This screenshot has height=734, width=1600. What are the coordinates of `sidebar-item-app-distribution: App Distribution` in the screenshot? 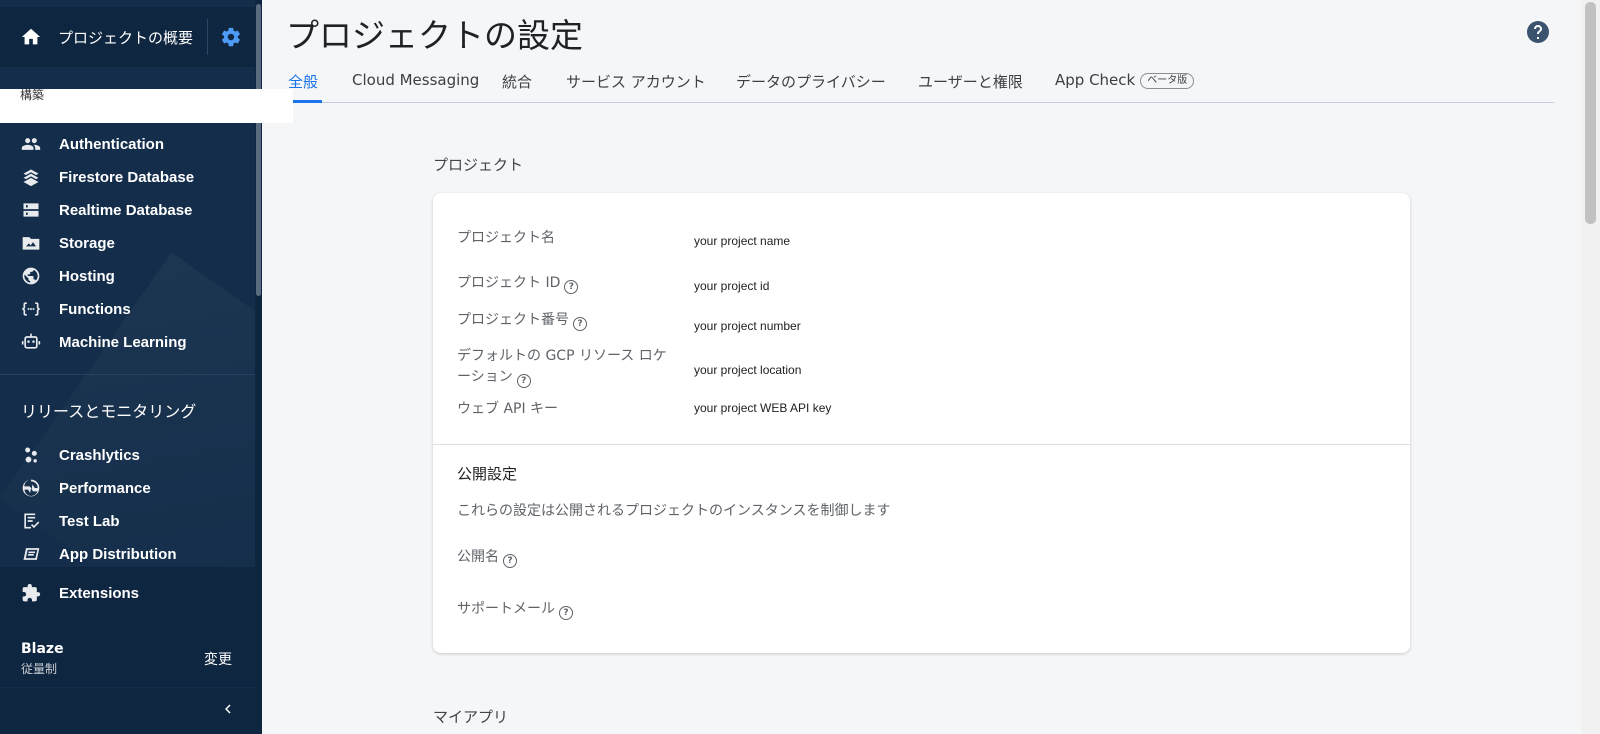 It's located at (127, 554).